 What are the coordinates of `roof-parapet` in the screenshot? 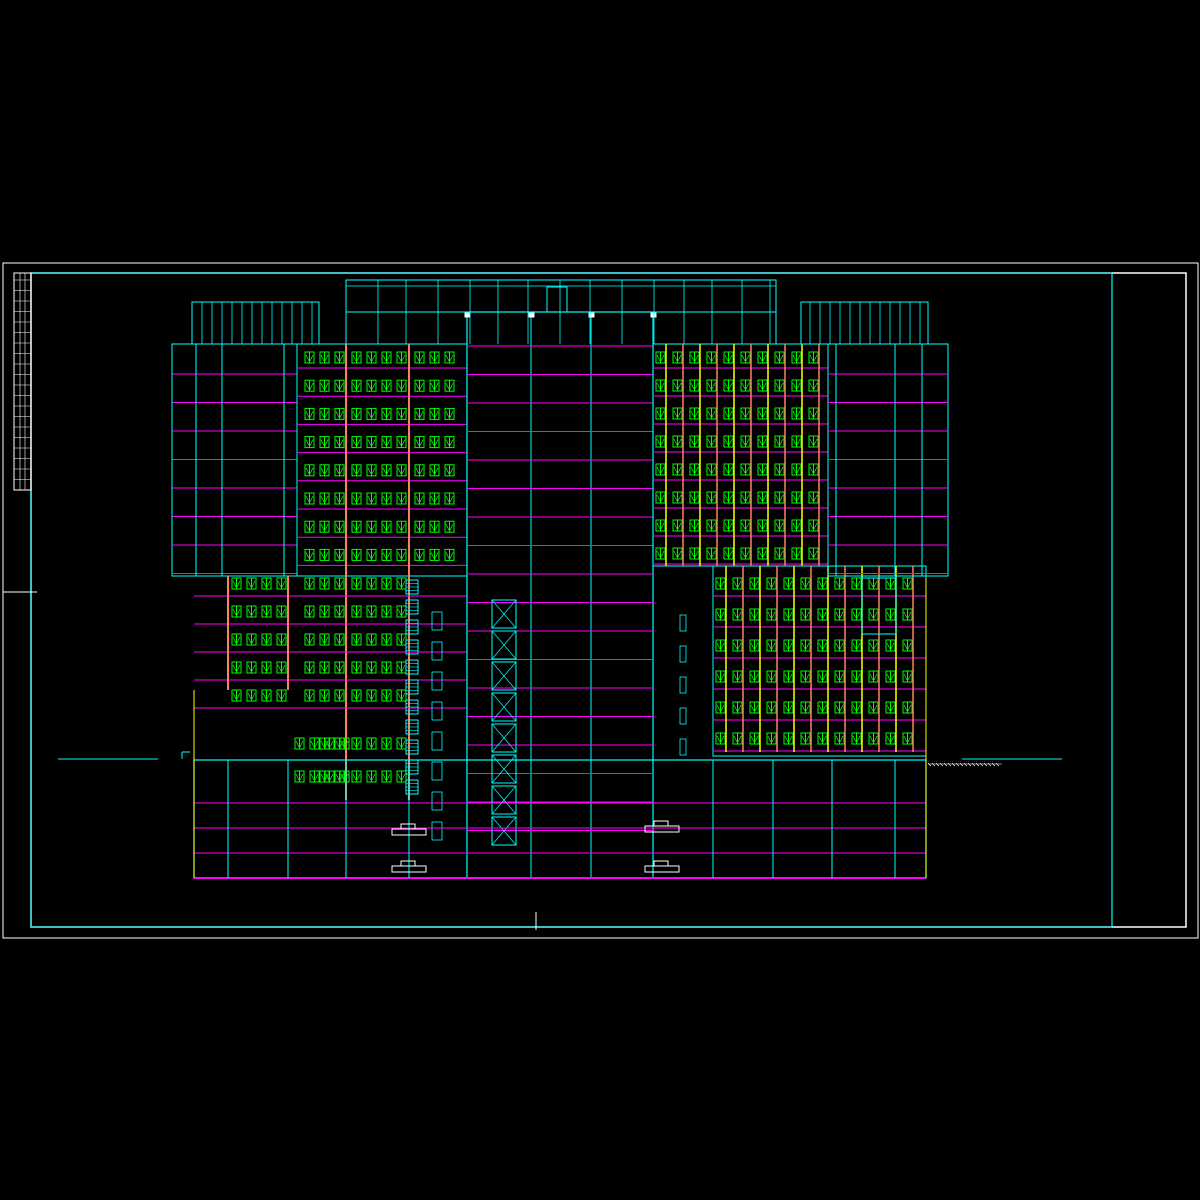 It's located at (561, 311).